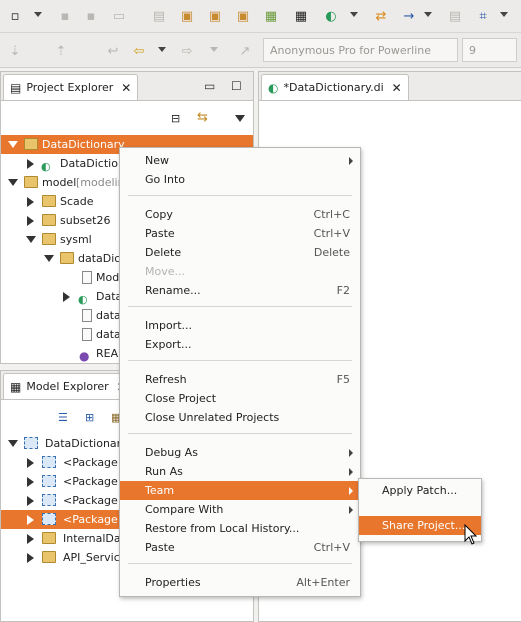 Image resolution: width=521 pixels, height=622 pixels. What do you see at coordinates (15, 16) in the screenshot?
I see `new-icon: ▫` at bounding box center [15, 16].